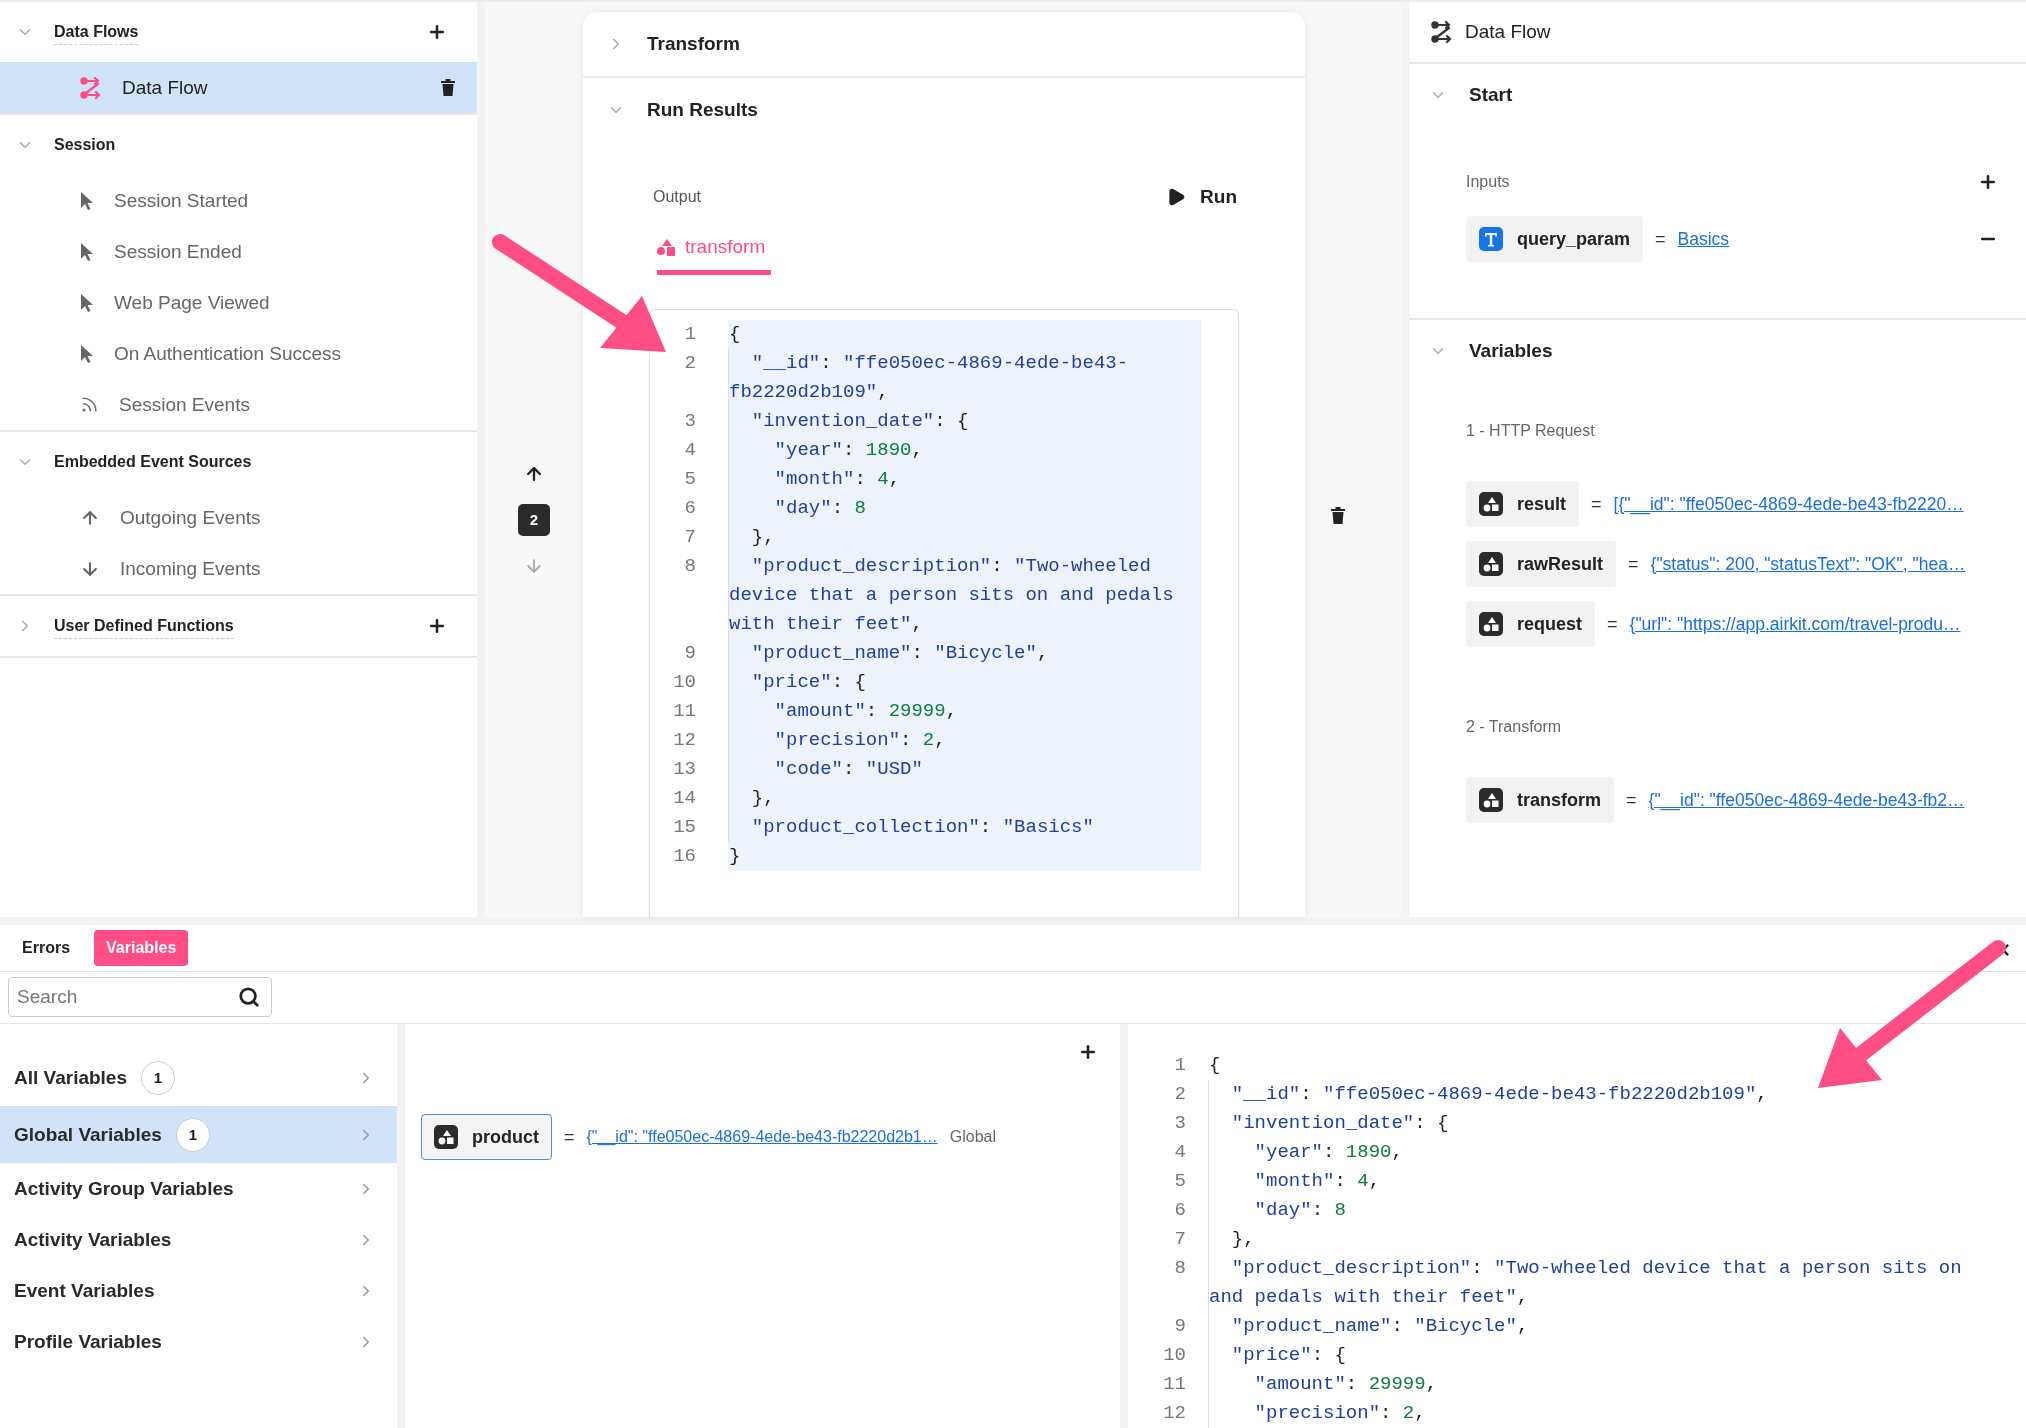  Describe the element at coordinates (198, 1077) in the screenshot. I see `category-item: All Variables 1` at that location.